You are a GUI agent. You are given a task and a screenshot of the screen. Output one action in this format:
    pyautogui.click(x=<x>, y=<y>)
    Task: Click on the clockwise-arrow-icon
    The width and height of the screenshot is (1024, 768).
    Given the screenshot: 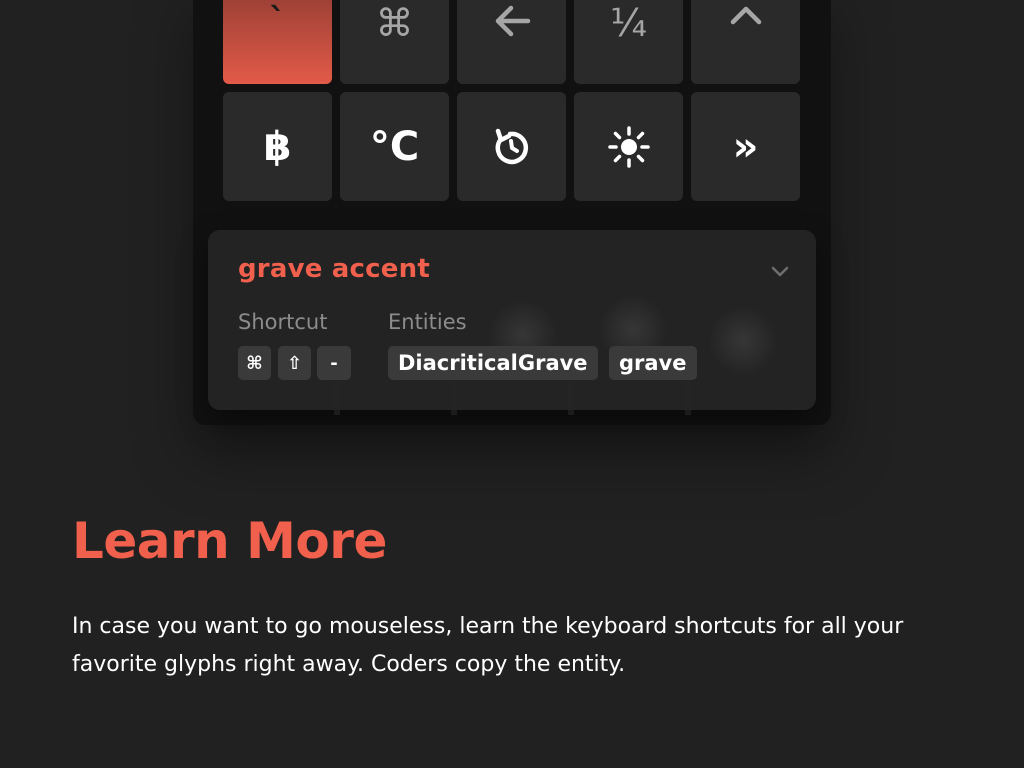 What is the action you would take?
    pyautogui.click(x=512, y=147)
    